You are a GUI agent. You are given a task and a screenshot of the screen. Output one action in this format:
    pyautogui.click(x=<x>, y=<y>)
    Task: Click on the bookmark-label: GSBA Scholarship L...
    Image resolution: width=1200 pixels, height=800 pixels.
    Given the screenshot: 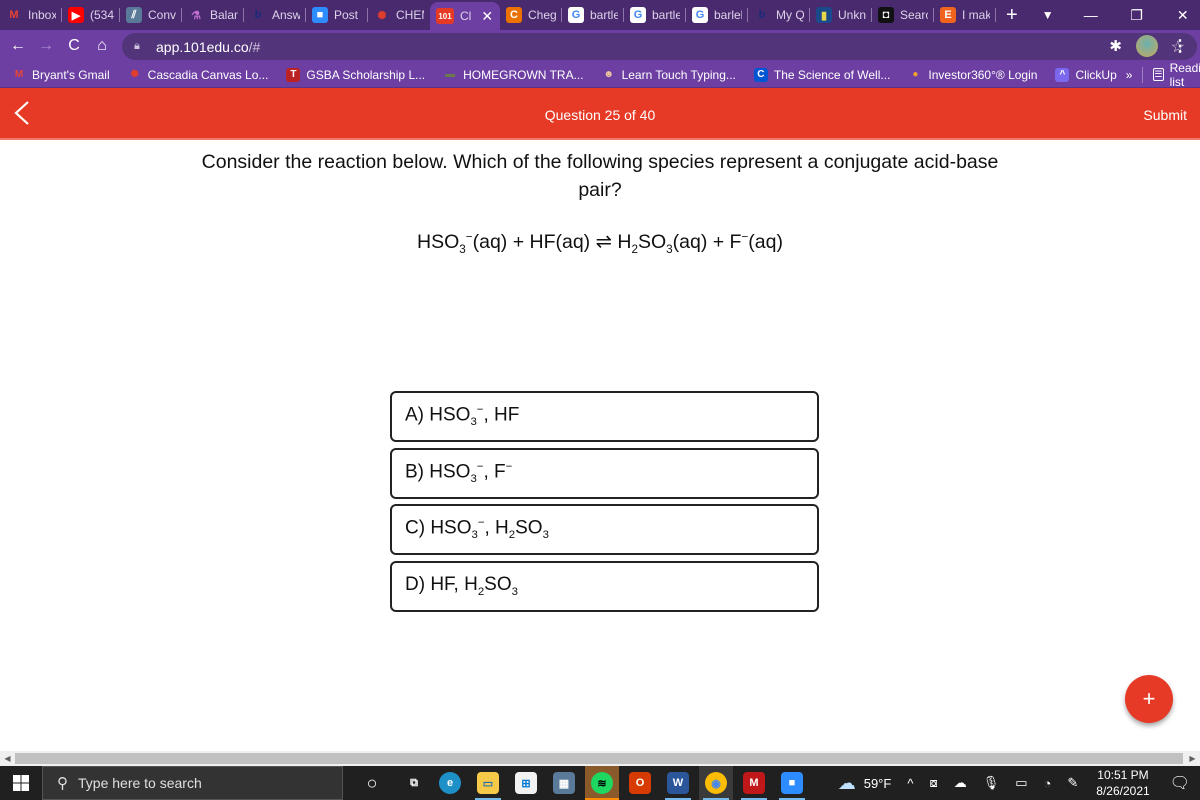 What is the action you would take?
    pyautogui.click(x=366, y=74)
    